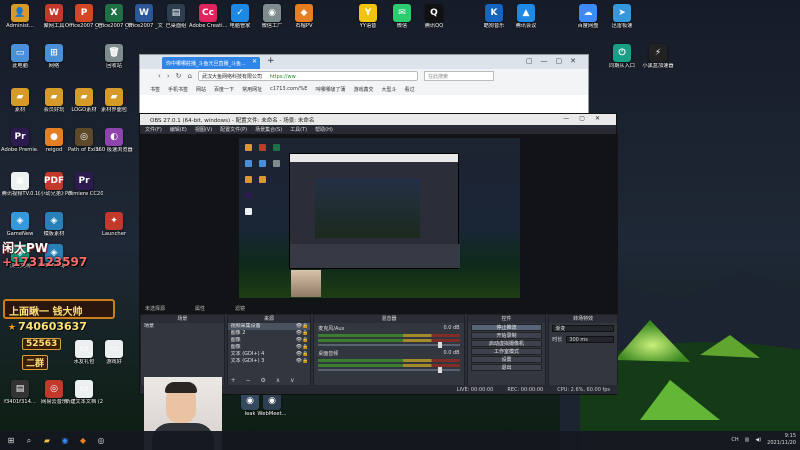 Image resolution: width=800 pixels, height=450 pixels. I want to click on browser-taskbar-icon: ◉, so click(65, 441).